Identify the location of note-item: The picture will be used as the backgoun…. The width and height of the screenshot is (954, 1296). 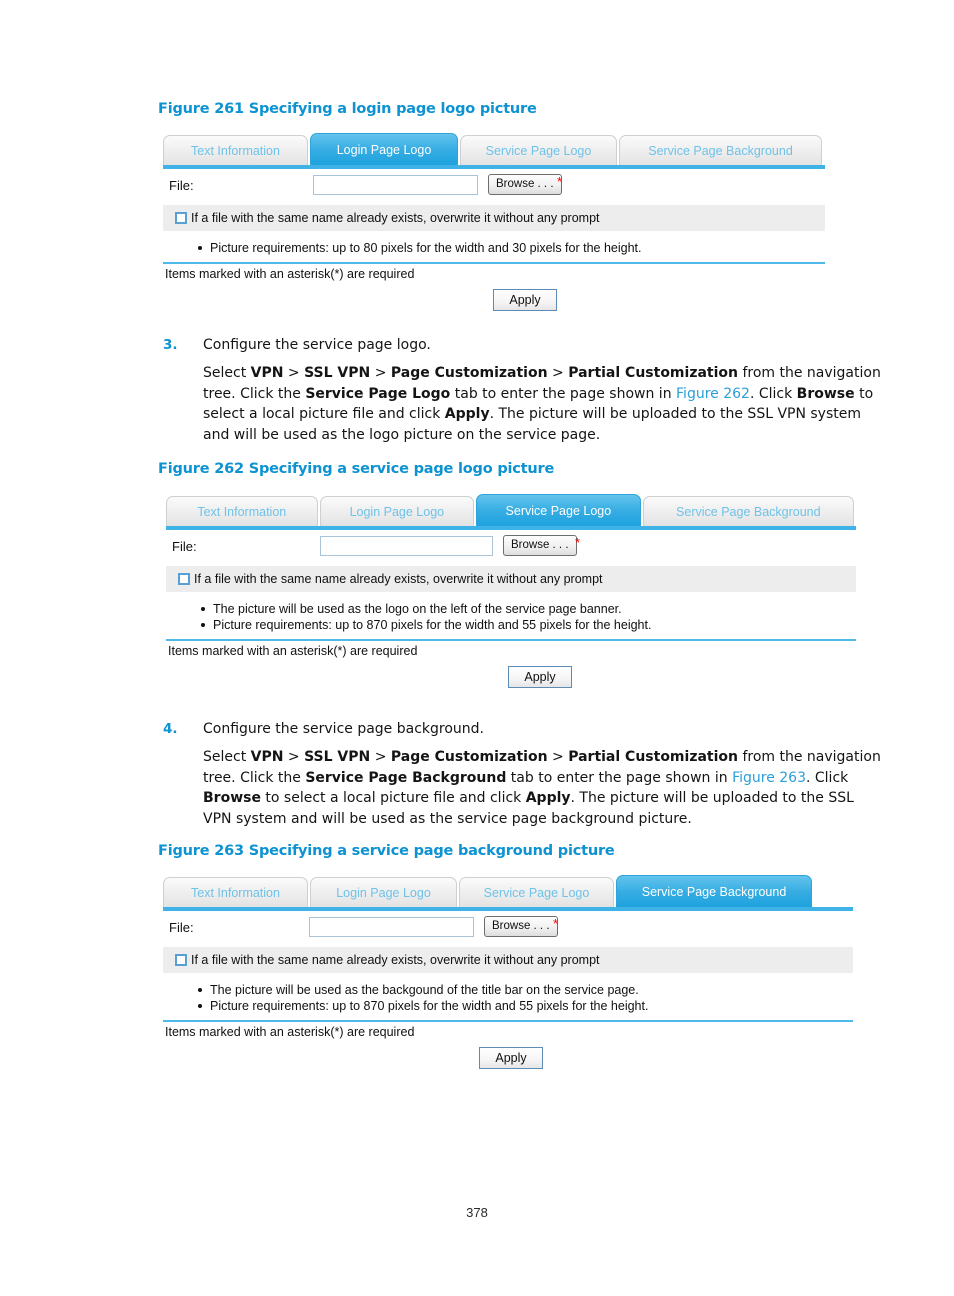
(508, 990).